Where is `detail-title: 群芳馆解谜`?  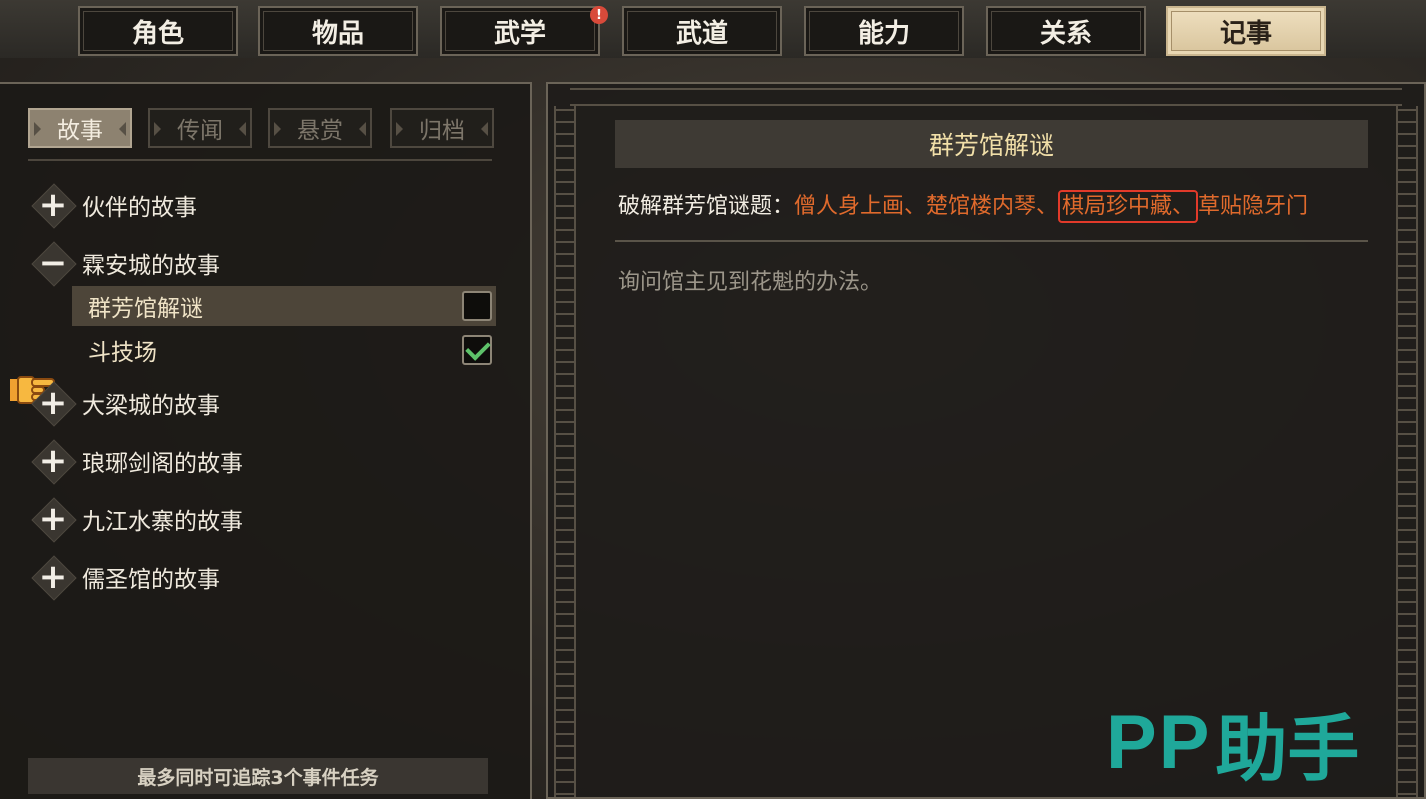
detail-title: 群芳馆解谜 is located at coordinates (991, 144).